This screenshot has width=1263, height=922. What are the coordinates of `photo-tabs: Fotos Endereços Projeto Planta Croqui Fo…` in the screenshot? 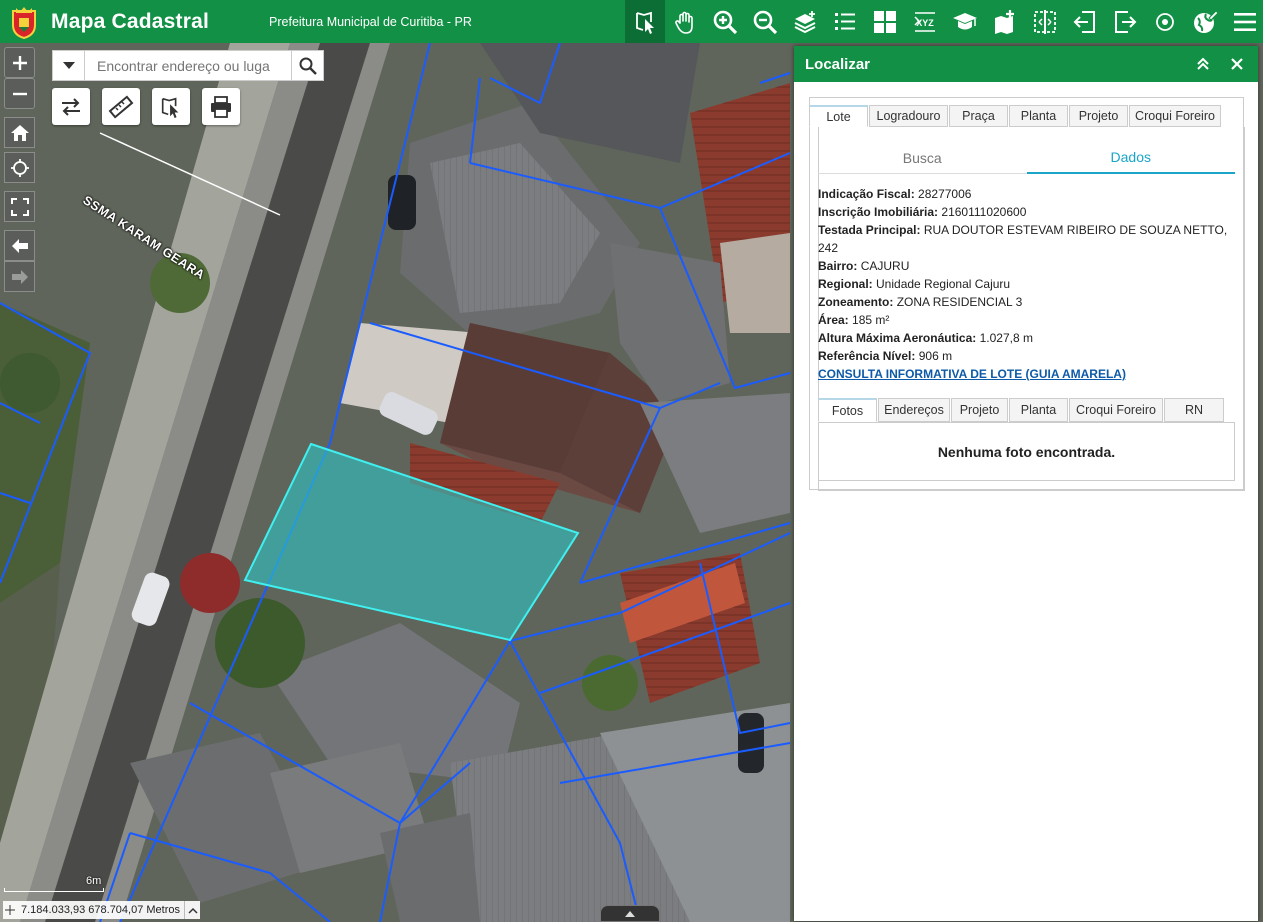 It's located at (1021, 410).